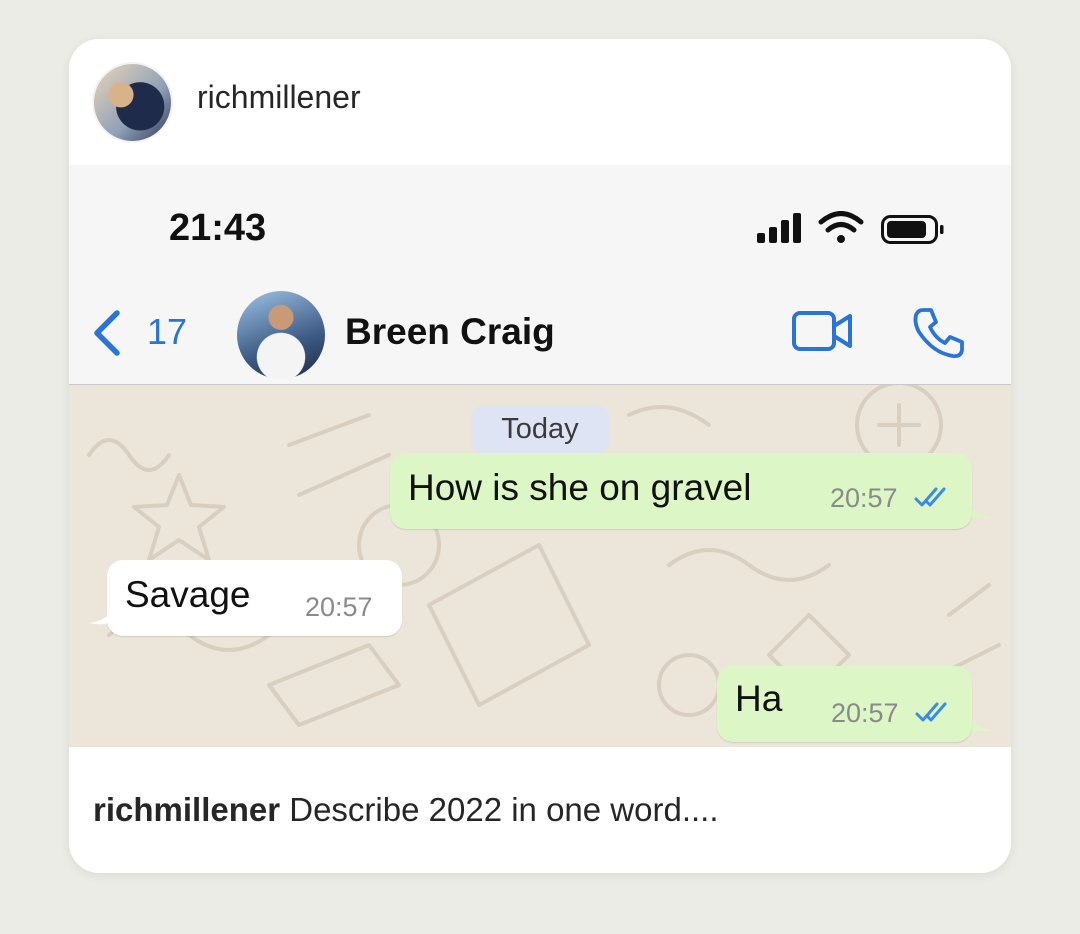  I want to click on contact-name: Breen Craig, so click(450, 332).